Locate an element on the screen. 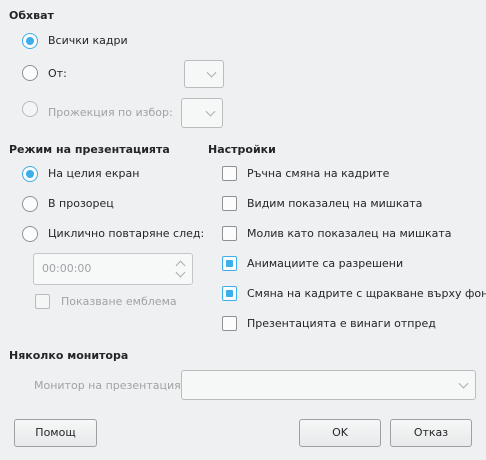  settings-item-label: Молив като показалец на мишката is located at coordinates (349, 233).